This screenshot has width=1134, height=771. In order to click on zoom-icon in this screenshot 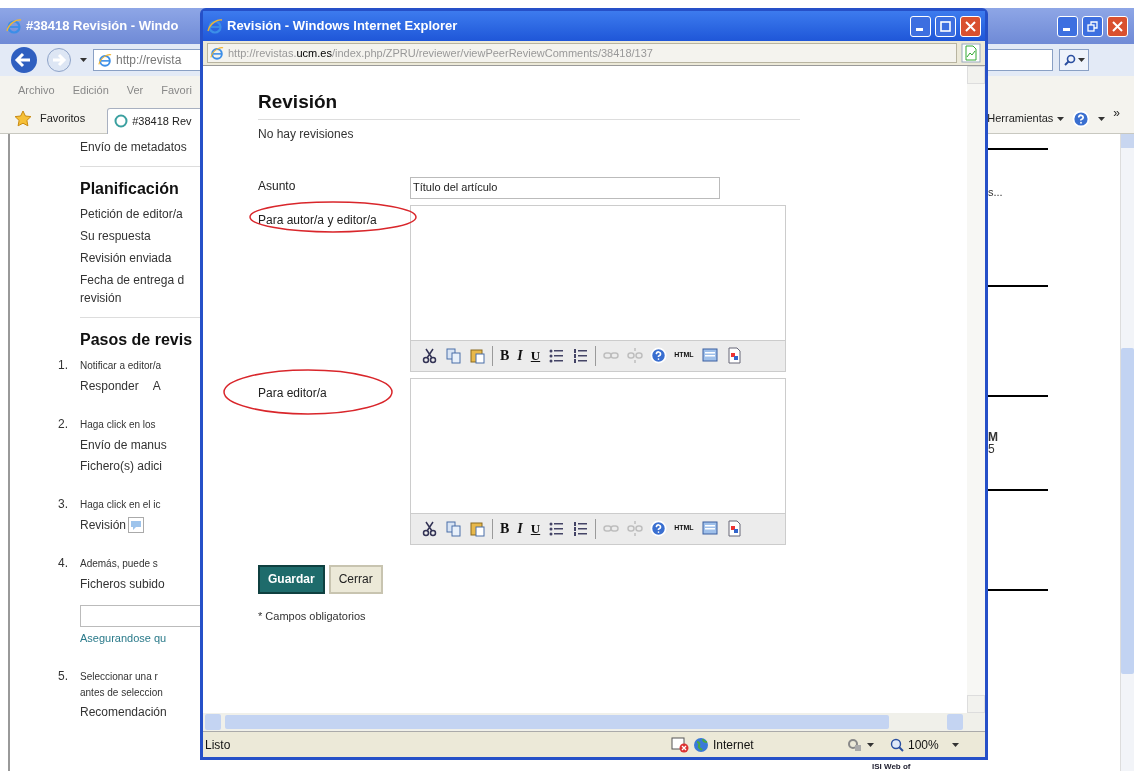, I will do `click(897, 744)`.